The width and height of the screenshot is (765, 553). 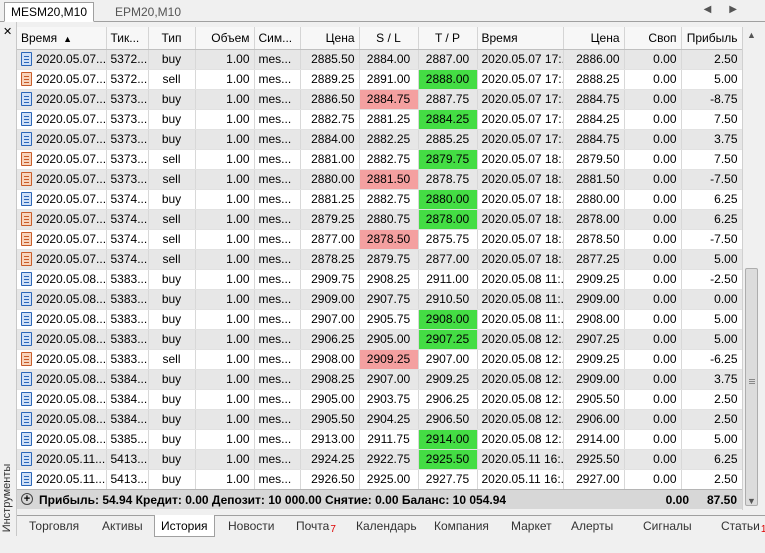 What do you see at coordinates (316, 527) in the screenshot?
I see `bottom-tab: Почта7` at bounding box center [316, 527].